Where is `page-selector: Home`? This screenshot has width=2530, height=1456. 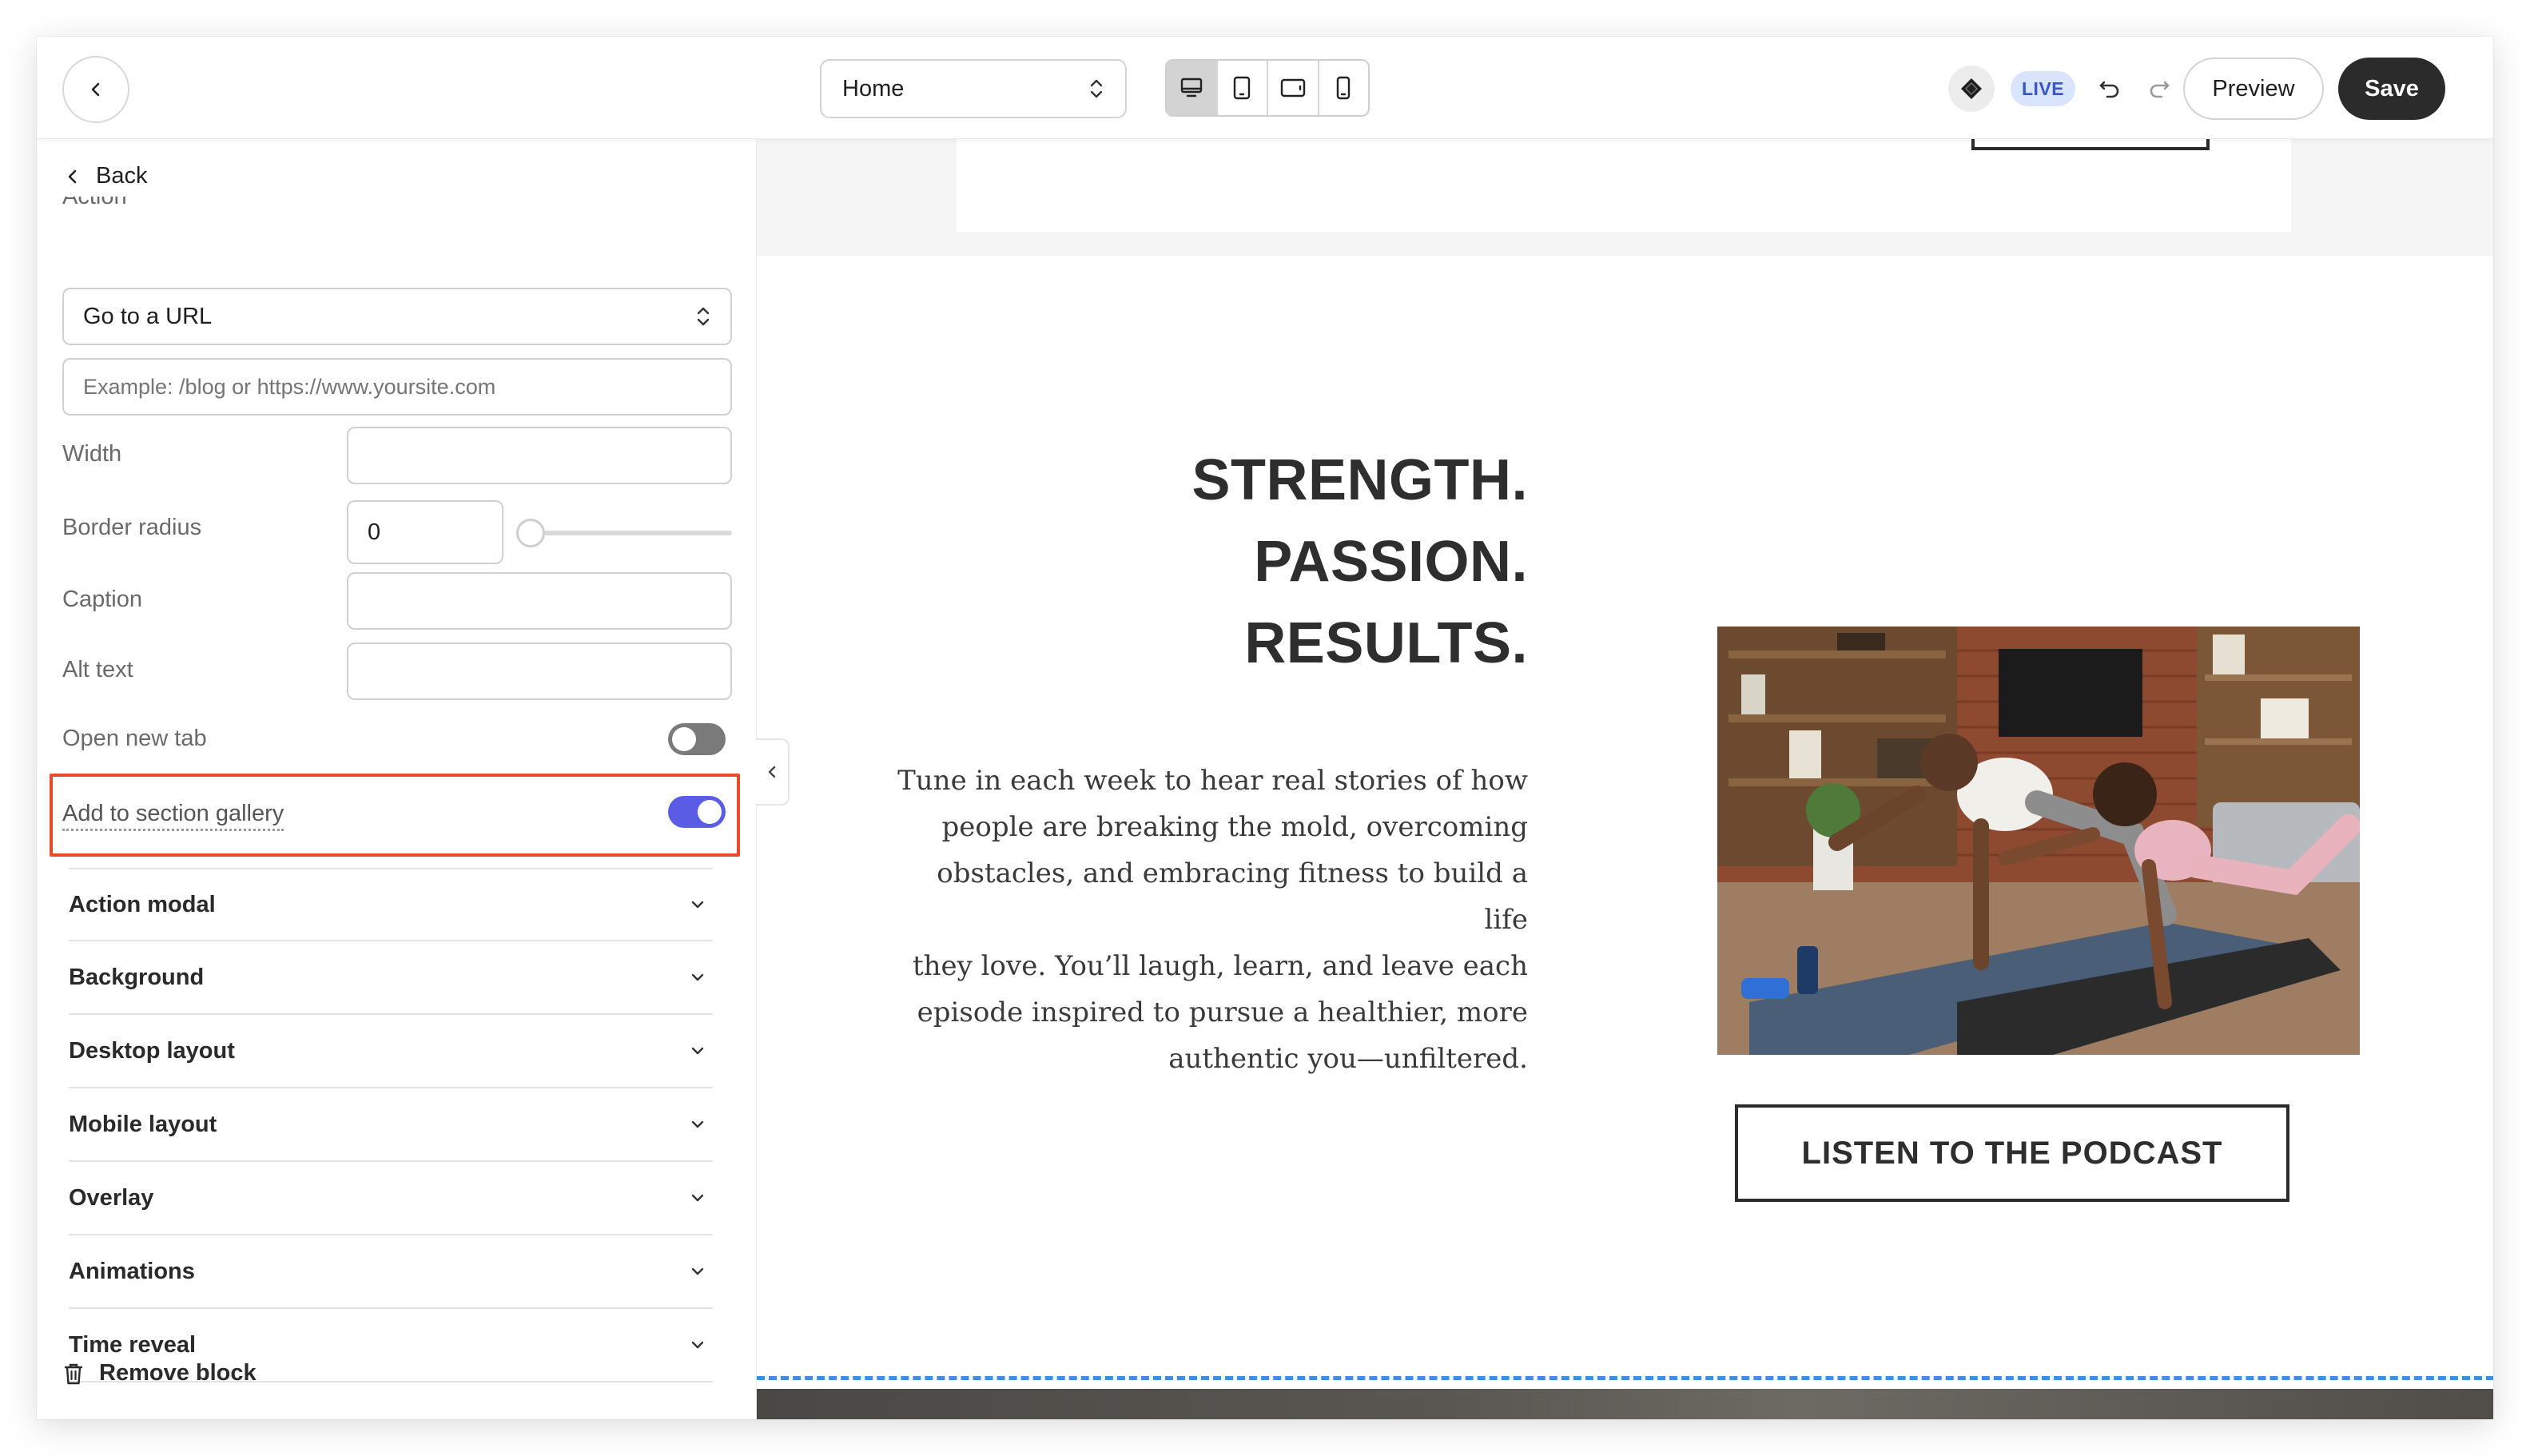
page-selector: Home is located at coordinates (973, 88).